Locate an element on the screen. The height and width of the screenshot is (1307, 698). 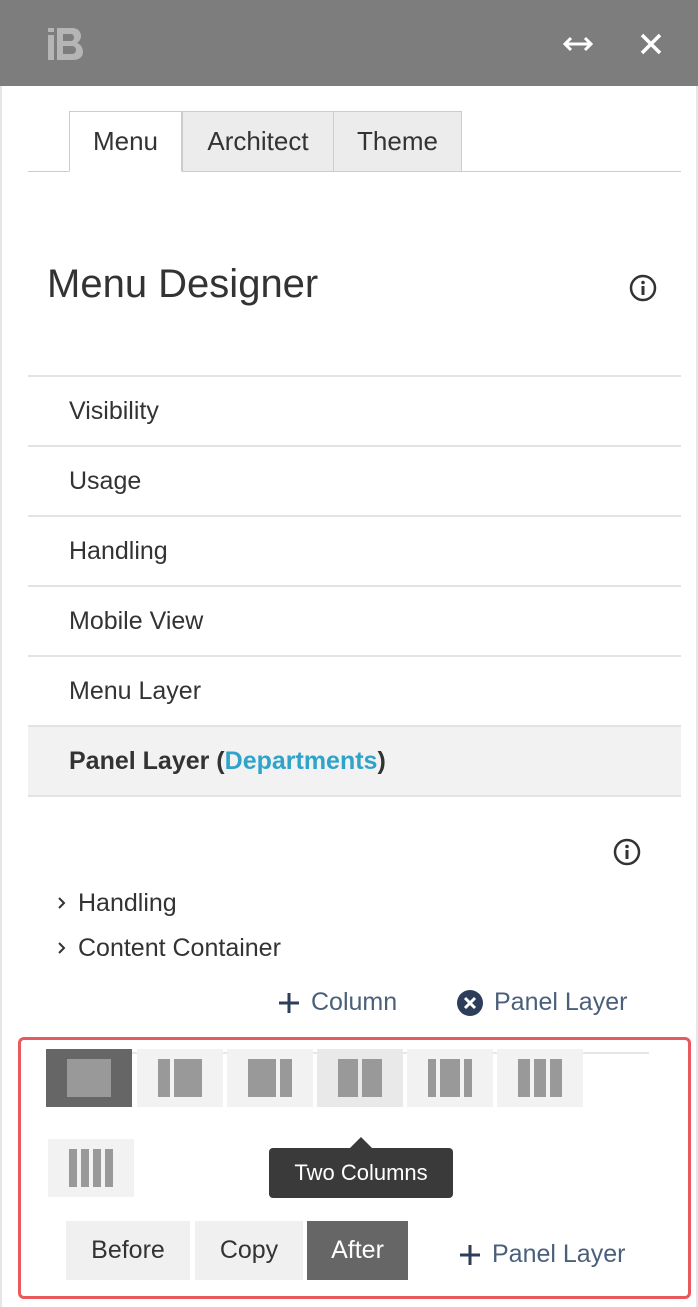
add-column-button: Column is located at coordinates (337, 1002).